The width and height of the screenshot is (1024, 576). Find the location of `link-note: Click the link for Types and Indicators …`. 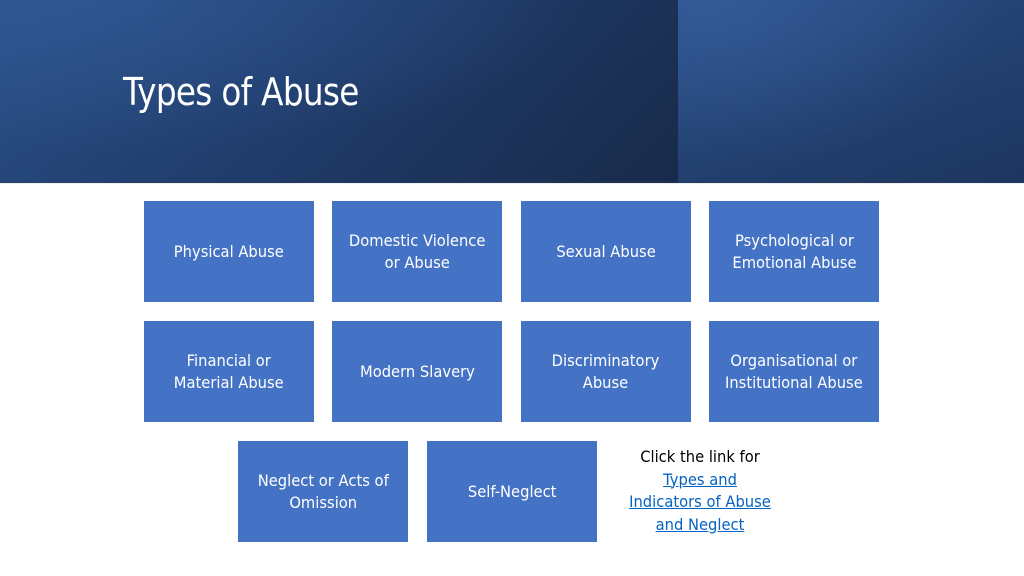

link-note: Click the link for Types and Indicators … is located at coordinates (700, 491).